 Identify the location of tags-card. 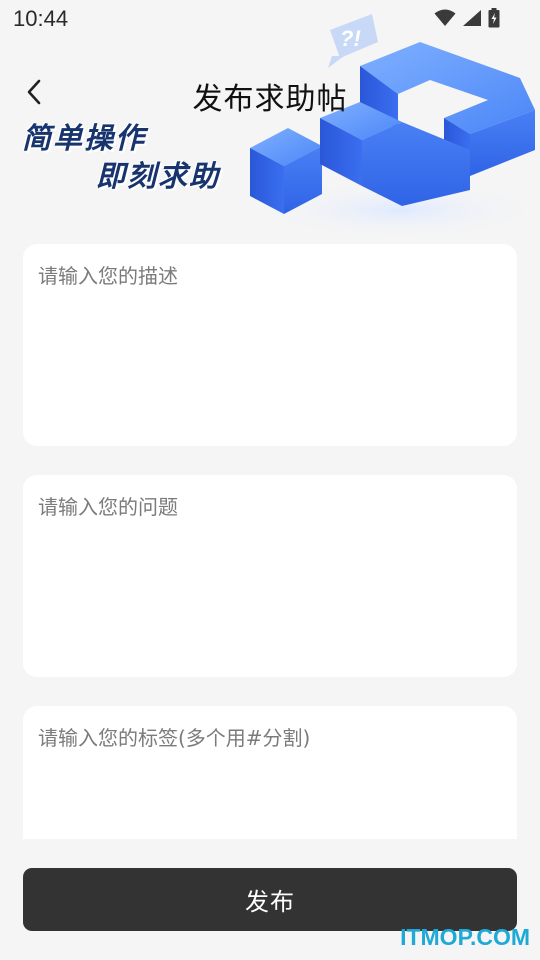
(270, 772).